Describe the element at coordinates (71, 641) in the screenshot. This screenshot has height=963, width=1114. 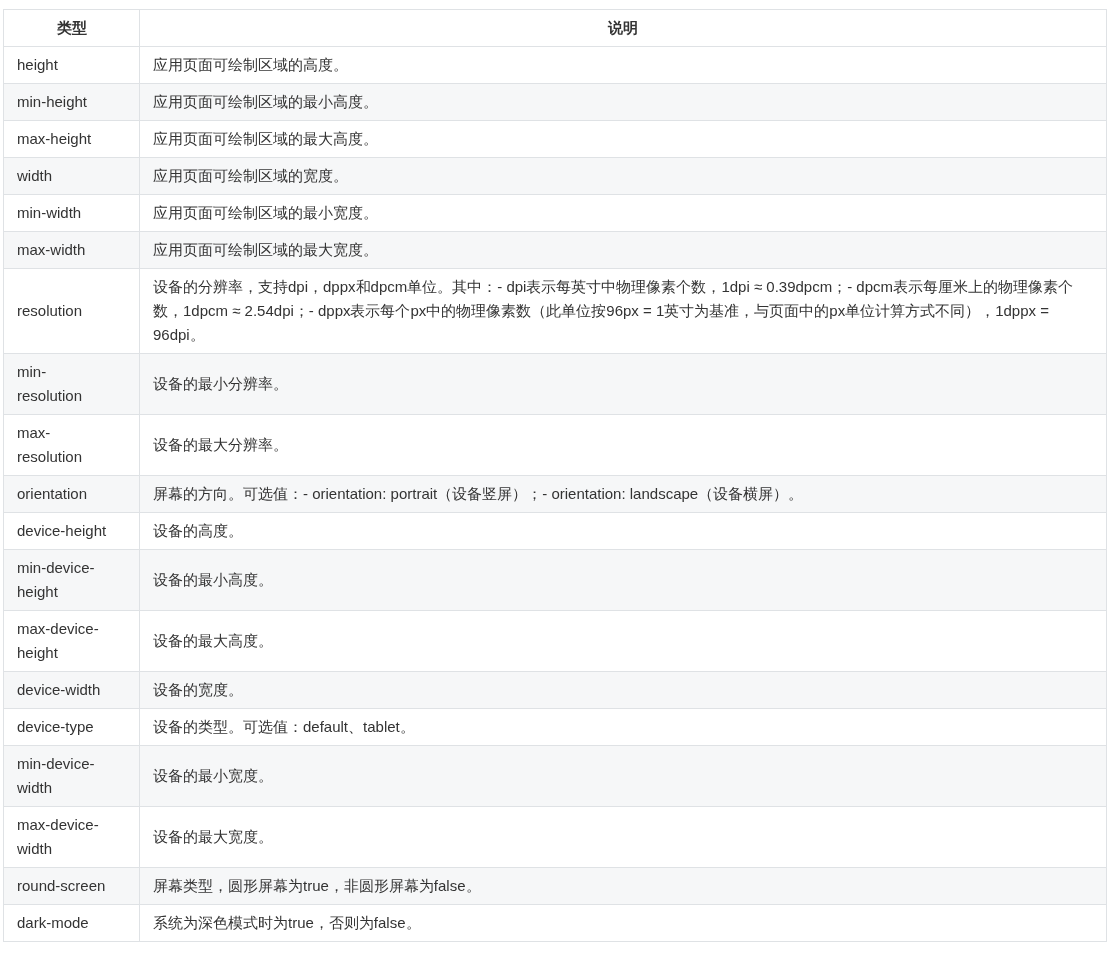
I see `type-cell: max-device-height` at that location.